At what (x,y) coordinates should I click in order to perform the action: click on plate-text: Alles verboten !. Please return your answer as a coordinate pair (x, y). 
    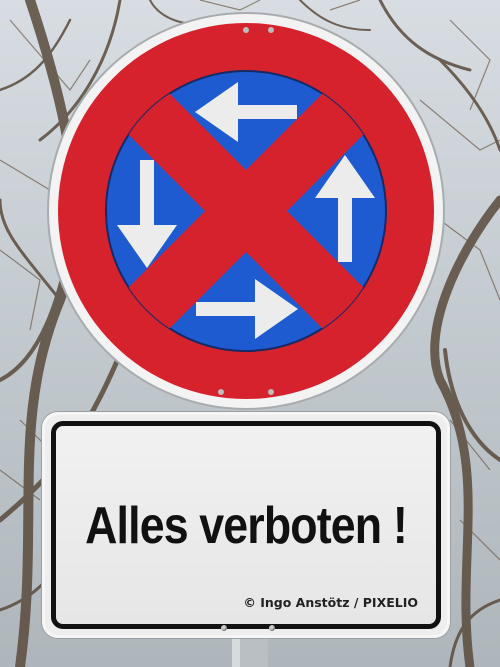
    Looking at the image, I should click on (246, 526).